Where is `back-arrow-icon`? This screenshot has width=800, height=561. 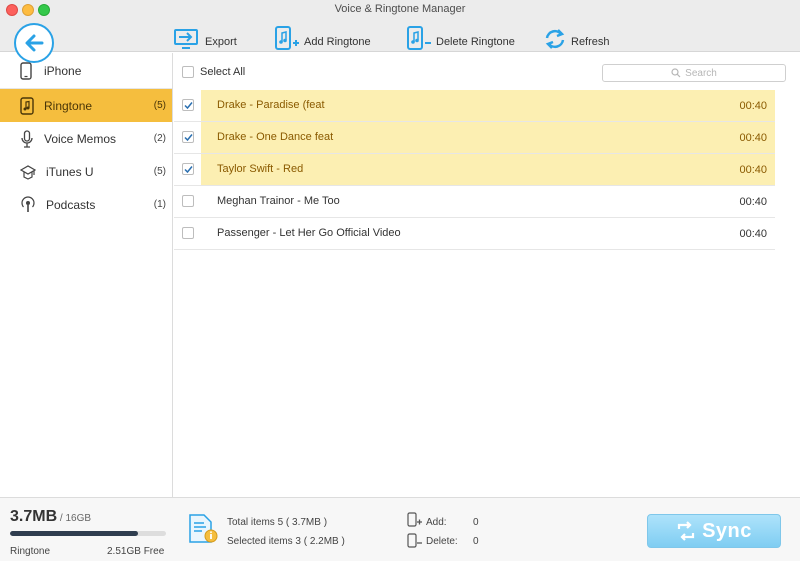 back-arrow-icon is located at coordinates (34, 43).